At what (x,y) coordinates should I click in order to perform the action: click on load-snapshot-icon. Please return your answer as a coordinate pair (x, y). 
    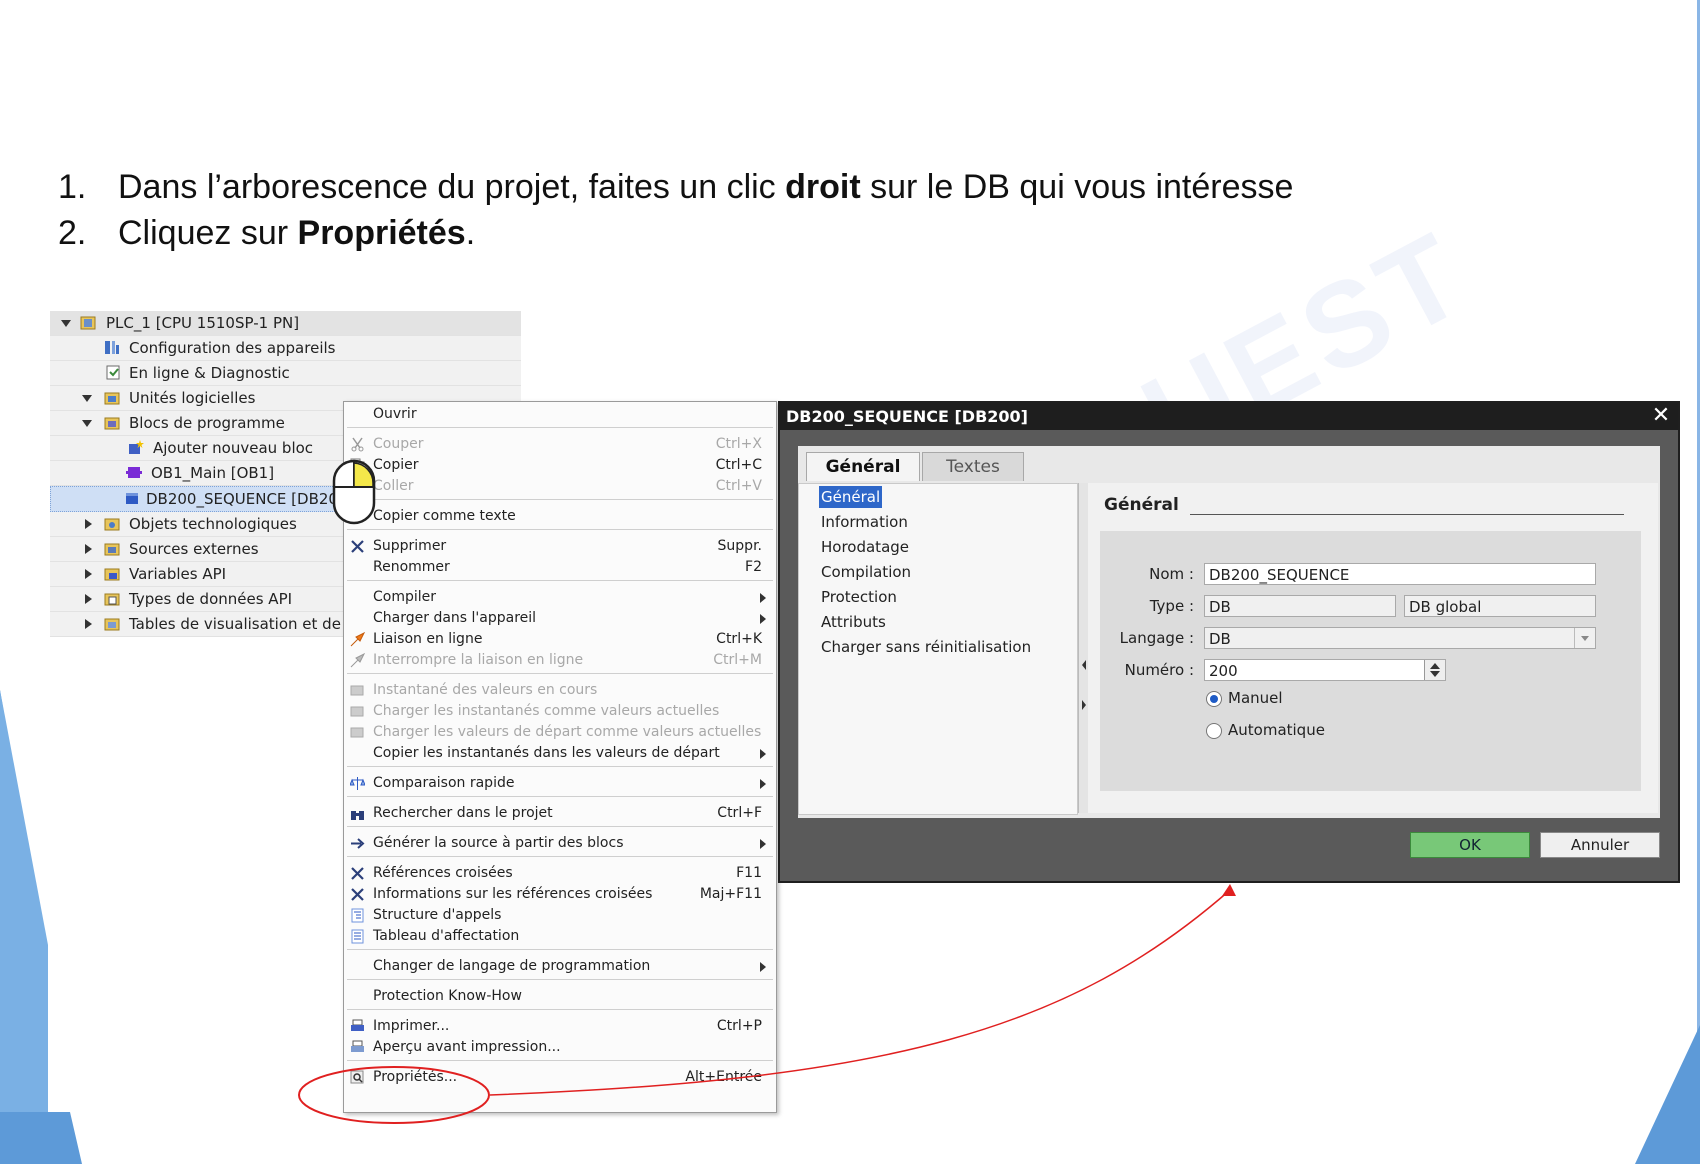
    Looking at the image, I should click on (357, 711).